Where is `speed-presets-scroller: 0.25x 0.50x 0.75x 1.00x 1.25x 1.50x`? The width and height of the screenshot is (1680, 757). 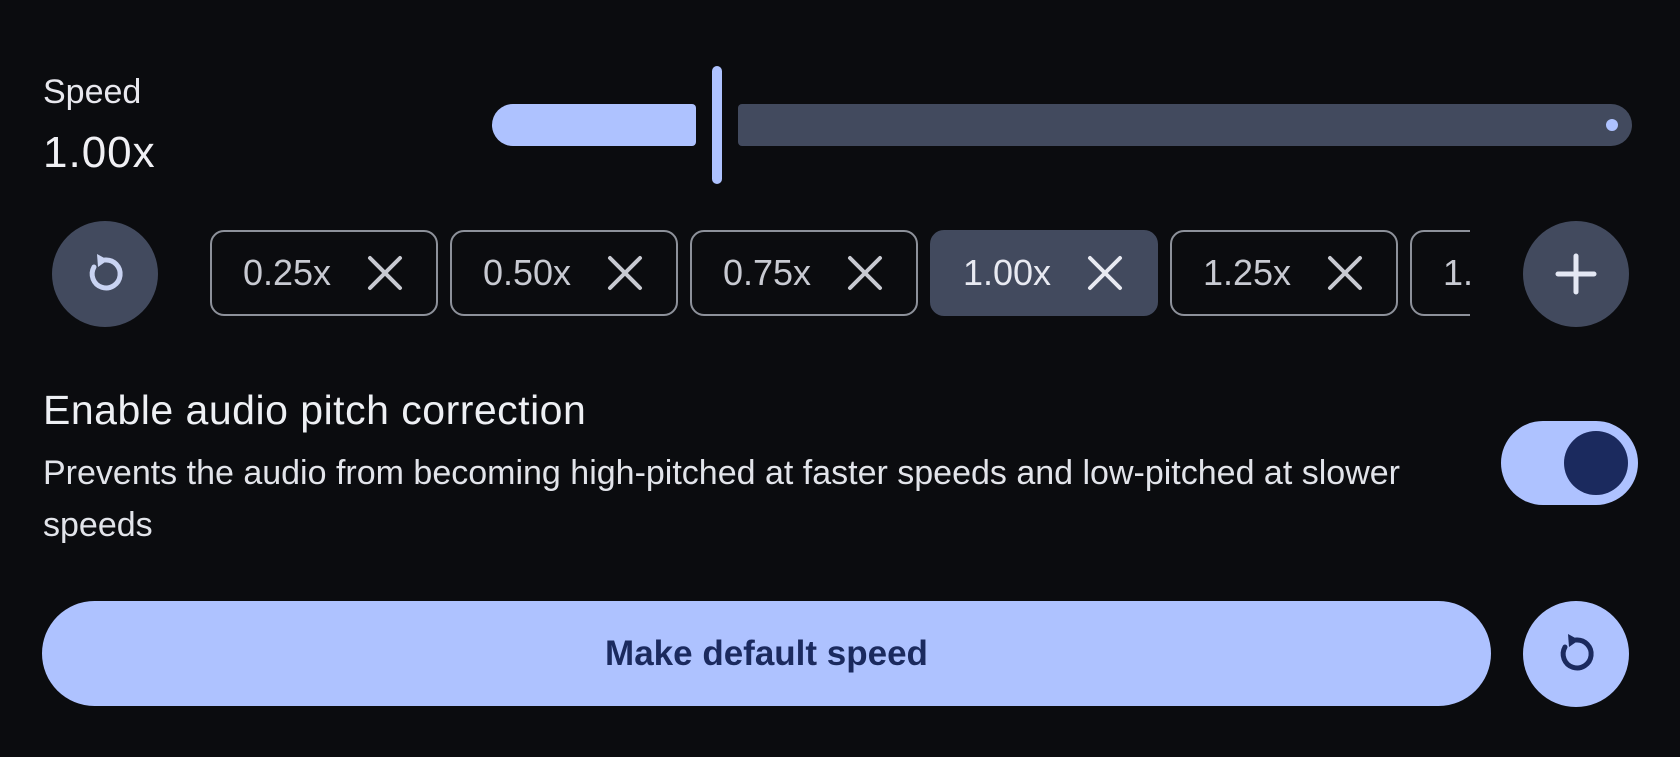 speed-presets-scroller: 0.25x 0.50x 0.75x 1.00x 1.25x 1.50x is located at coordinates (840, 273).